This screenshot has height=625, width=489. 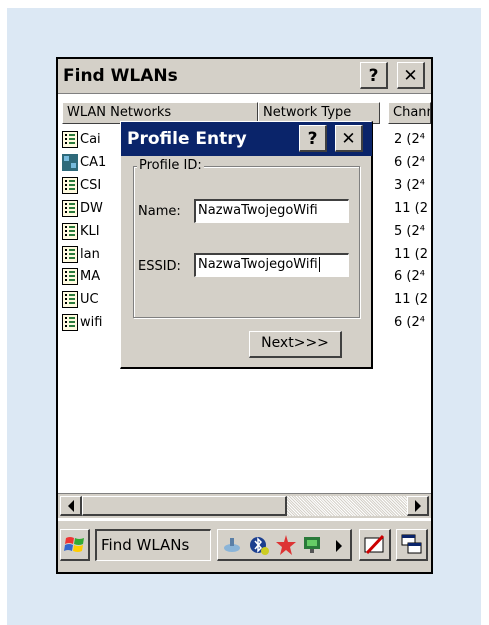 I want to click on network-channel: 5 (2⁴, so click(x=409, y=231).